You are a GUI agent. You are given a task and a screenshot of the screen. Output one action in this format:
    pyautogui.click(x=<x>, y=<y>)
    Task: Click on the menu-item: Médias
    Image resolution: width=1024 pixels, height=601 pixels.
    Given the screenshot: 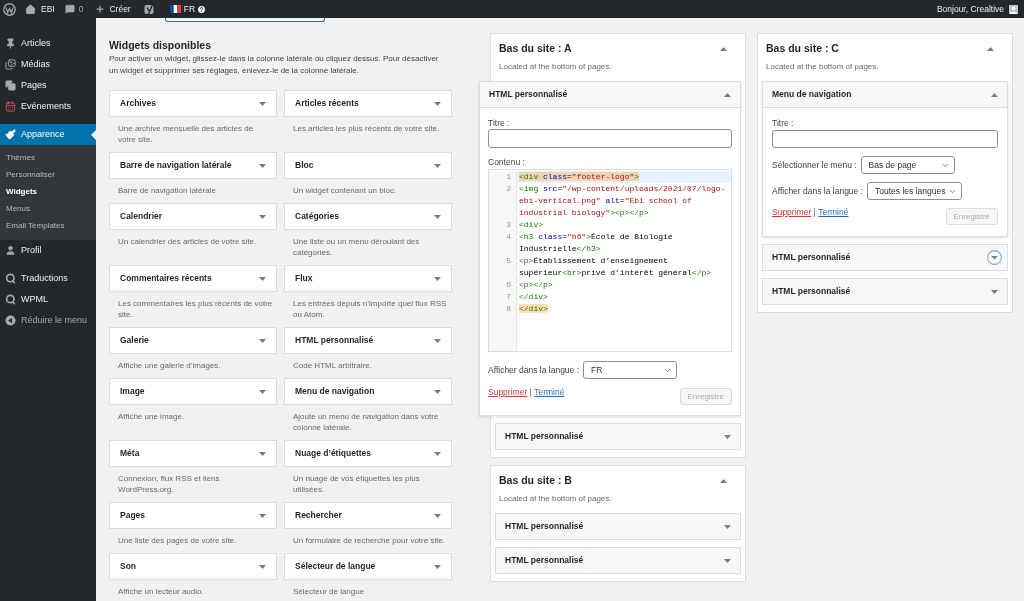 What is the action you would take?
    pyautogui.click(x=48, y=64)
    